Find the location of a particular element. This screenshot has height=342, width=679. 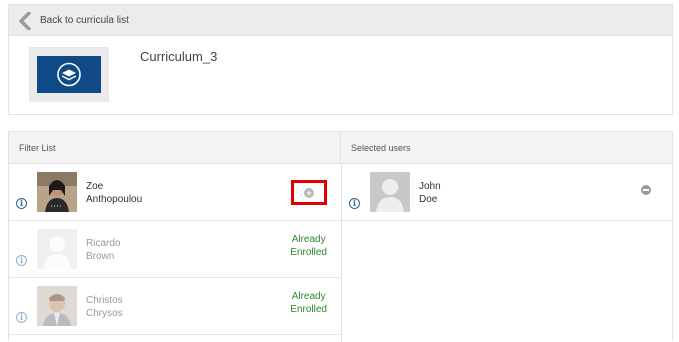

user-last-name: Anthopoulou is located at coordinates (114, 199).